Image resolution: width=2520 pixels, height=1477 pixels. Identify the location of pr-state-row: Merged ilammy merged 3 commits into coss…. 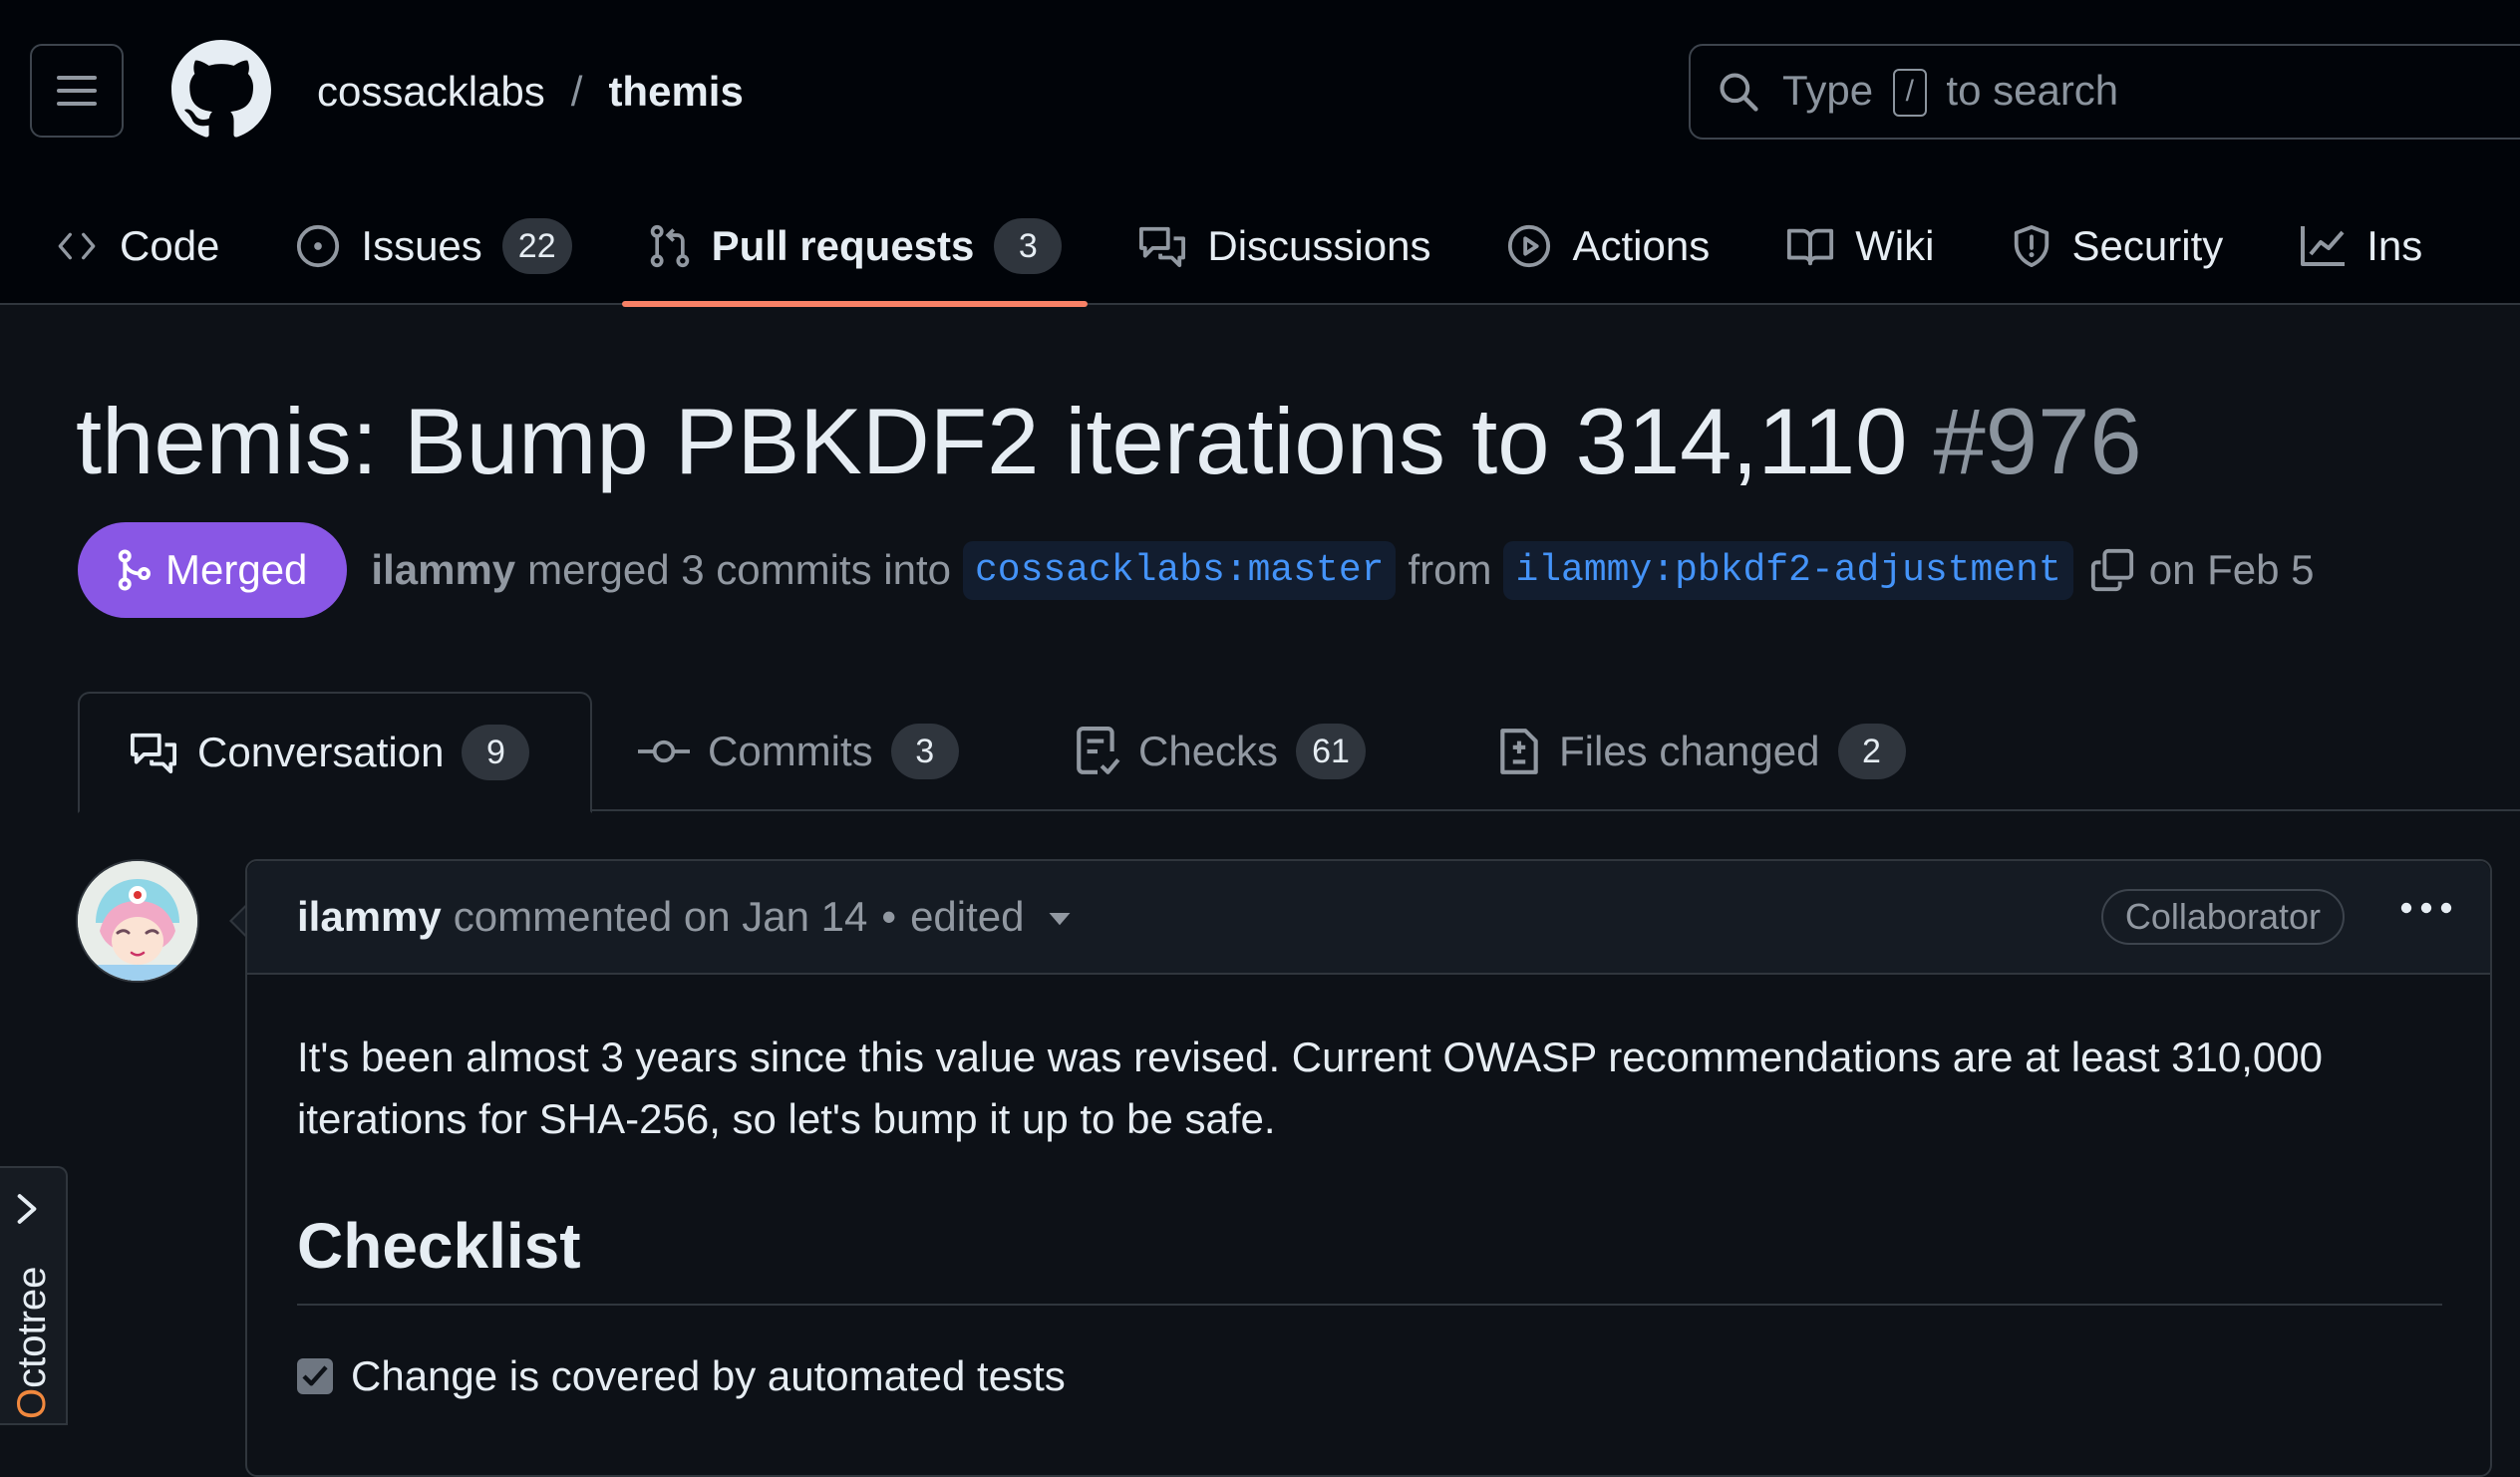
(1196, 570).